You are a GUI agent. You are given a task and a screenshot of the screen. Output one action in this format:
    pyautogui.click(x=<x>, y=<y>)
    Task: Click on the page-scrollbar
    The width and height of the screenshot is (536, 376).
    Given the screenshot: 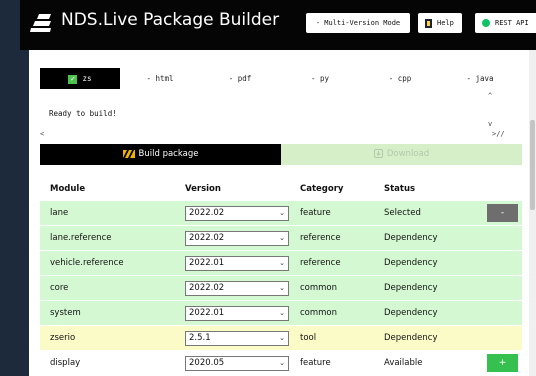 What is the action you would take?
    pyautogui.click(x=532, y=213)
    